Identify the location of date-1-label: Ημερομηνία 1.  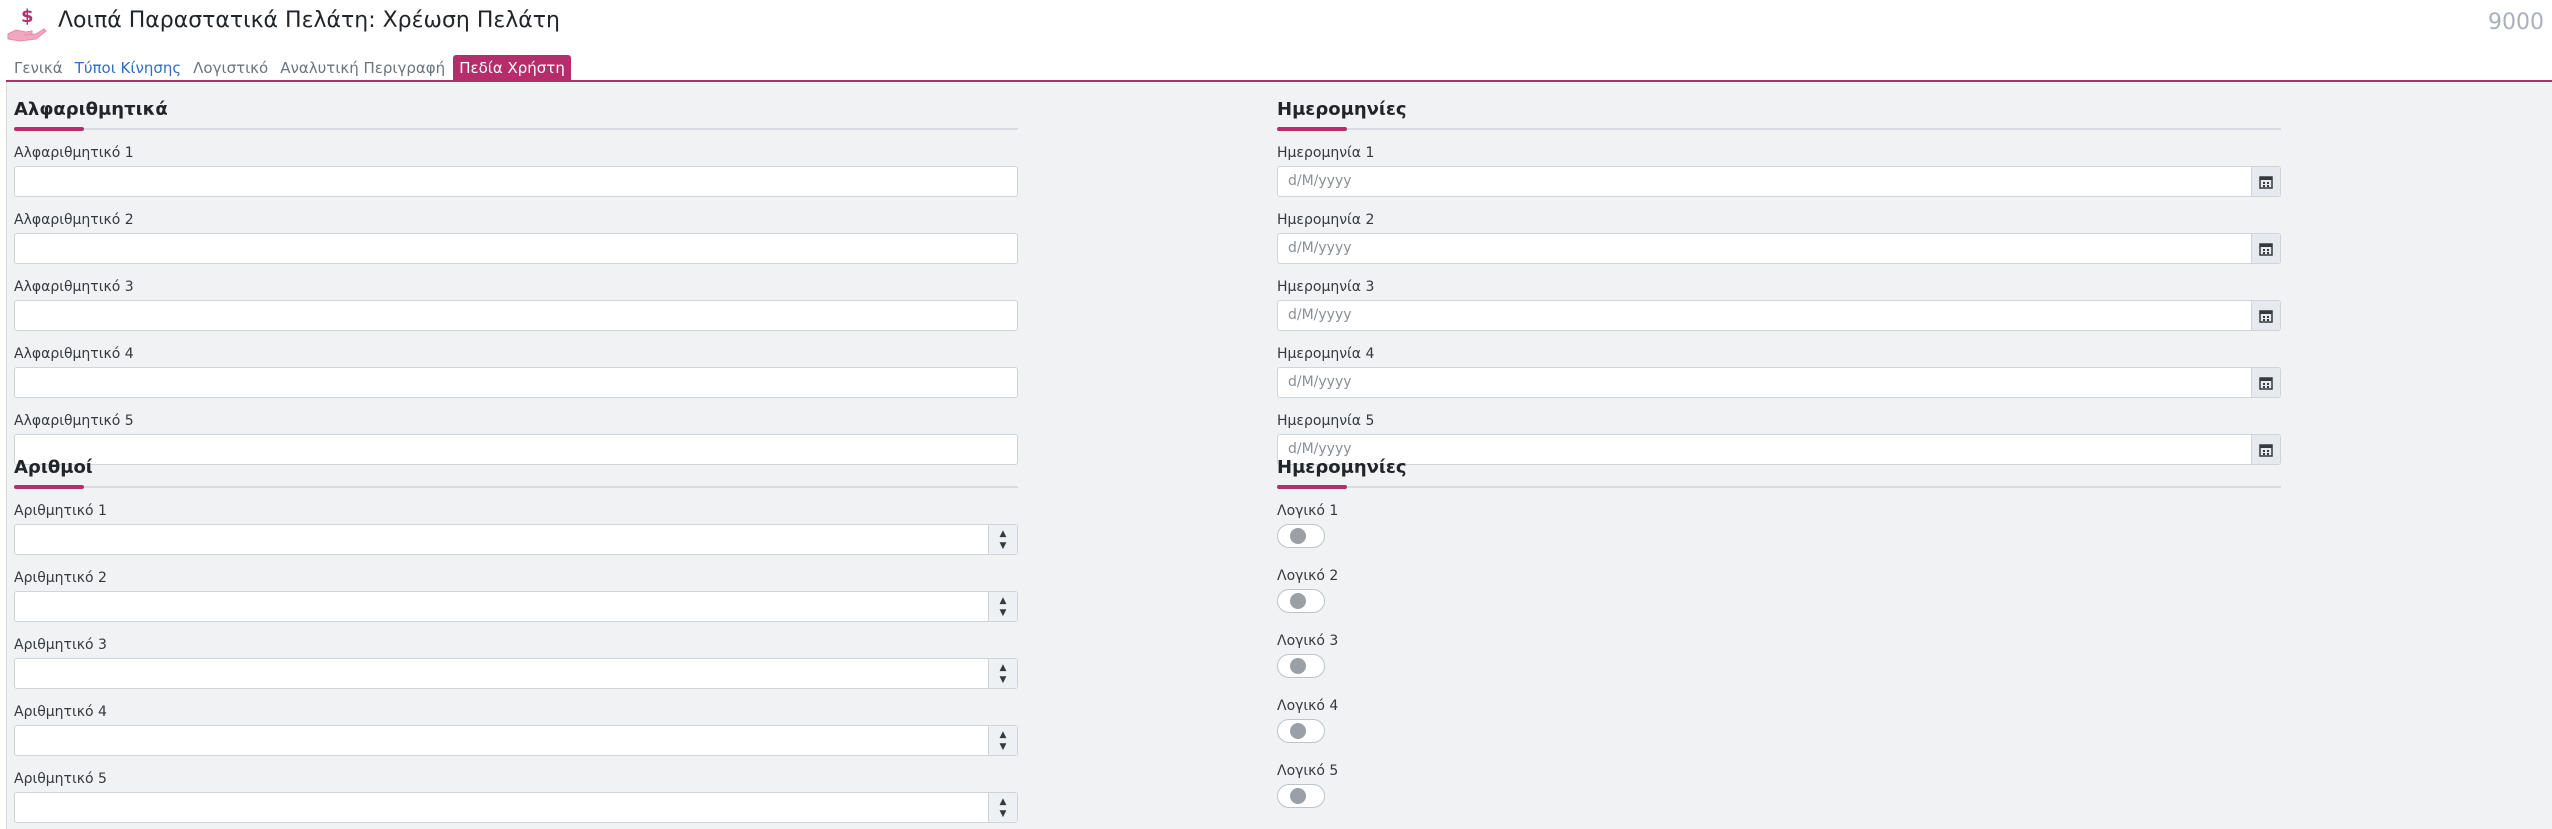
(1326, 153).